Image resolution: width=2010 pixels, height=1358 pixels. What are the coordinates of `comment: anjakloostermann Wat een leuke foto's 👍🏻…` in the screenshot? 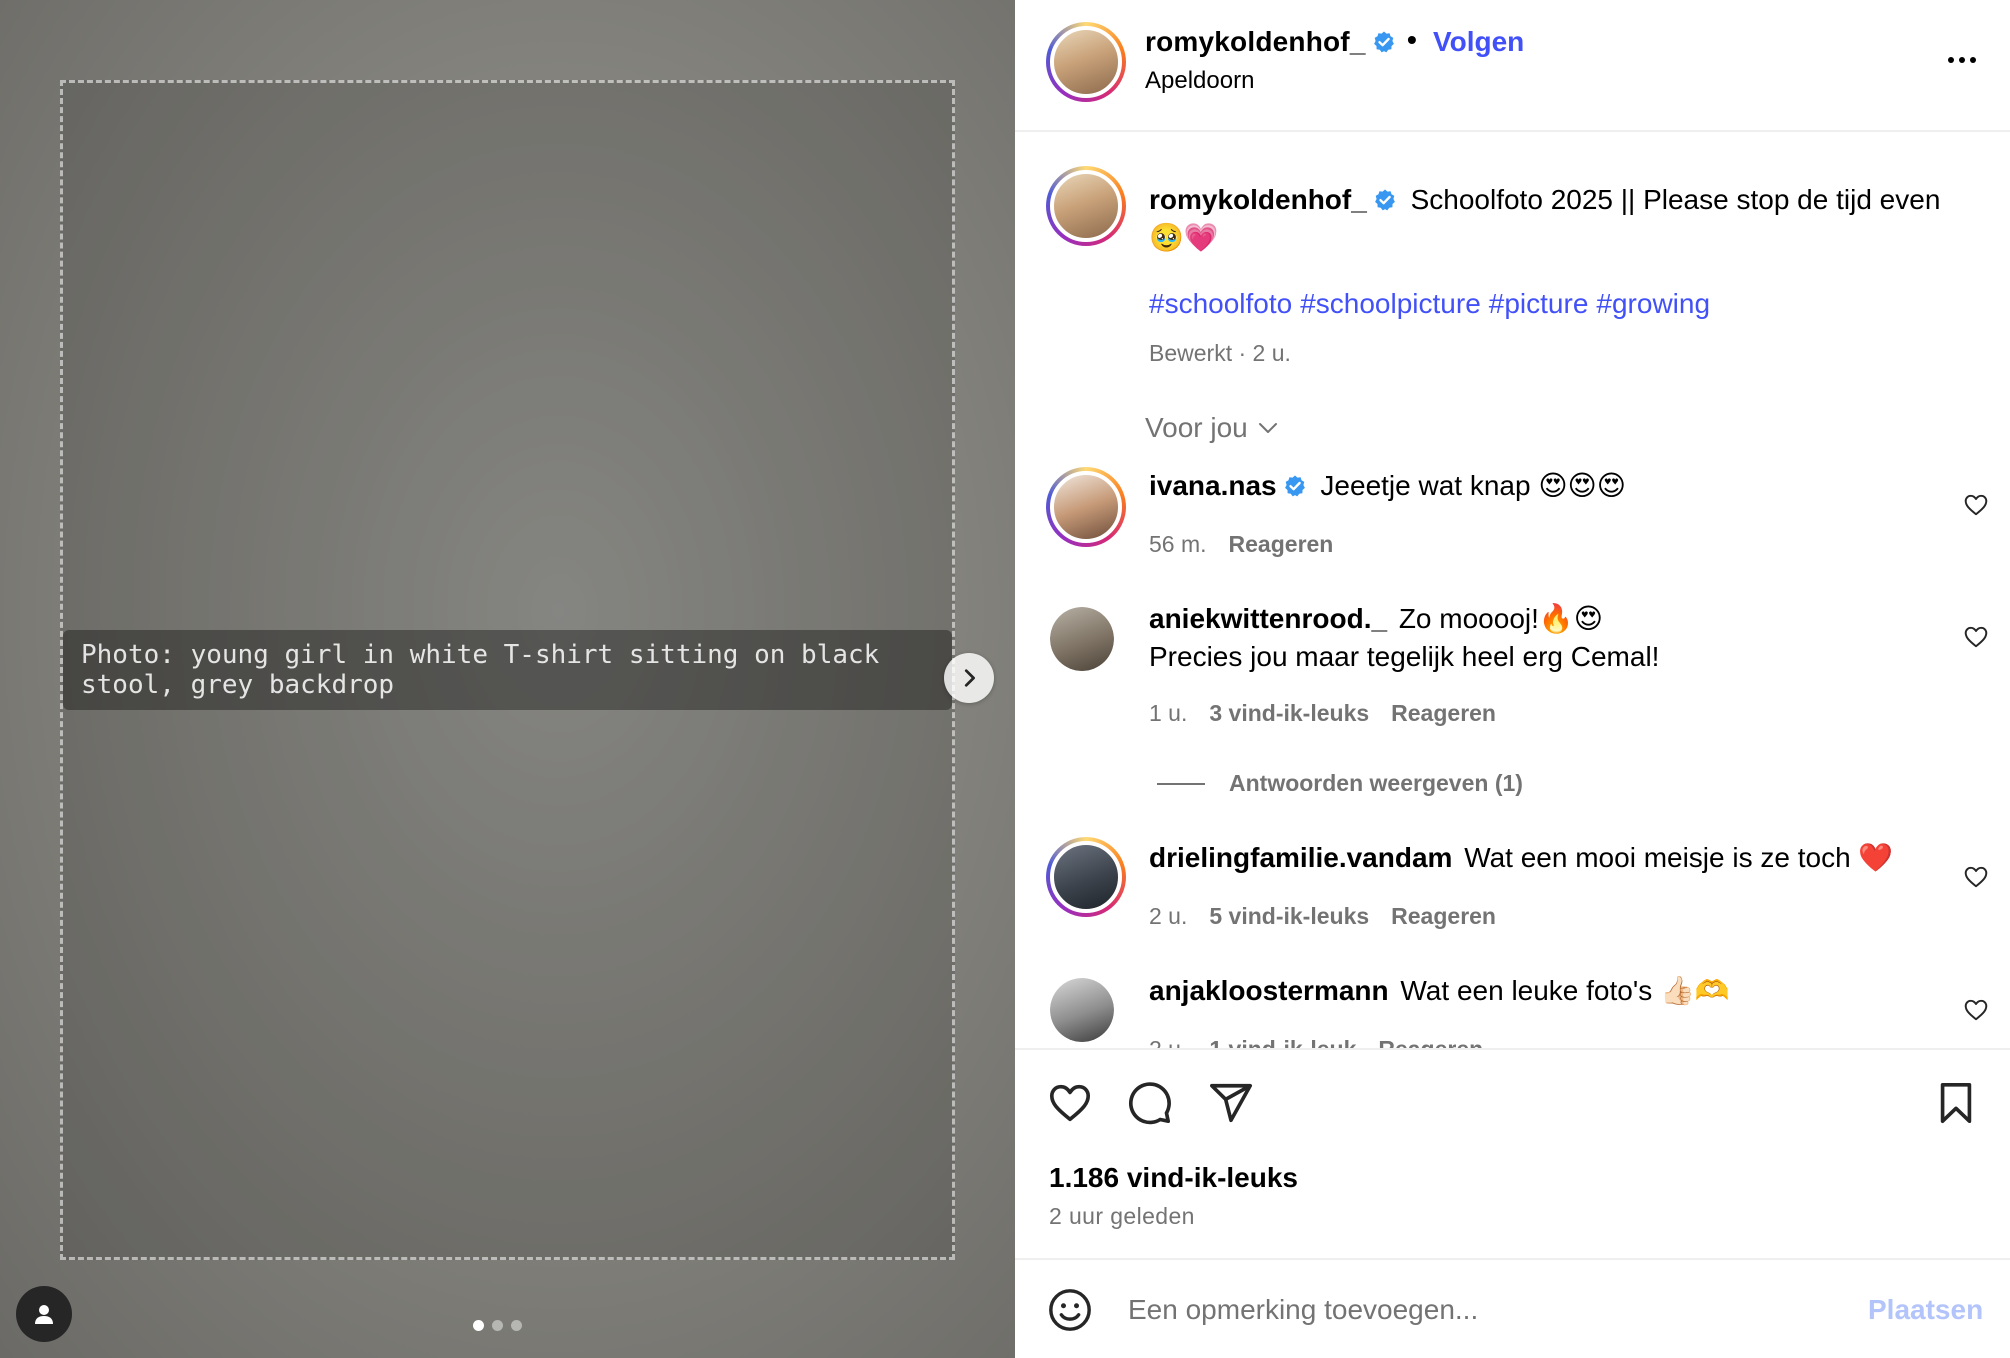 It's located at (1529, 991).